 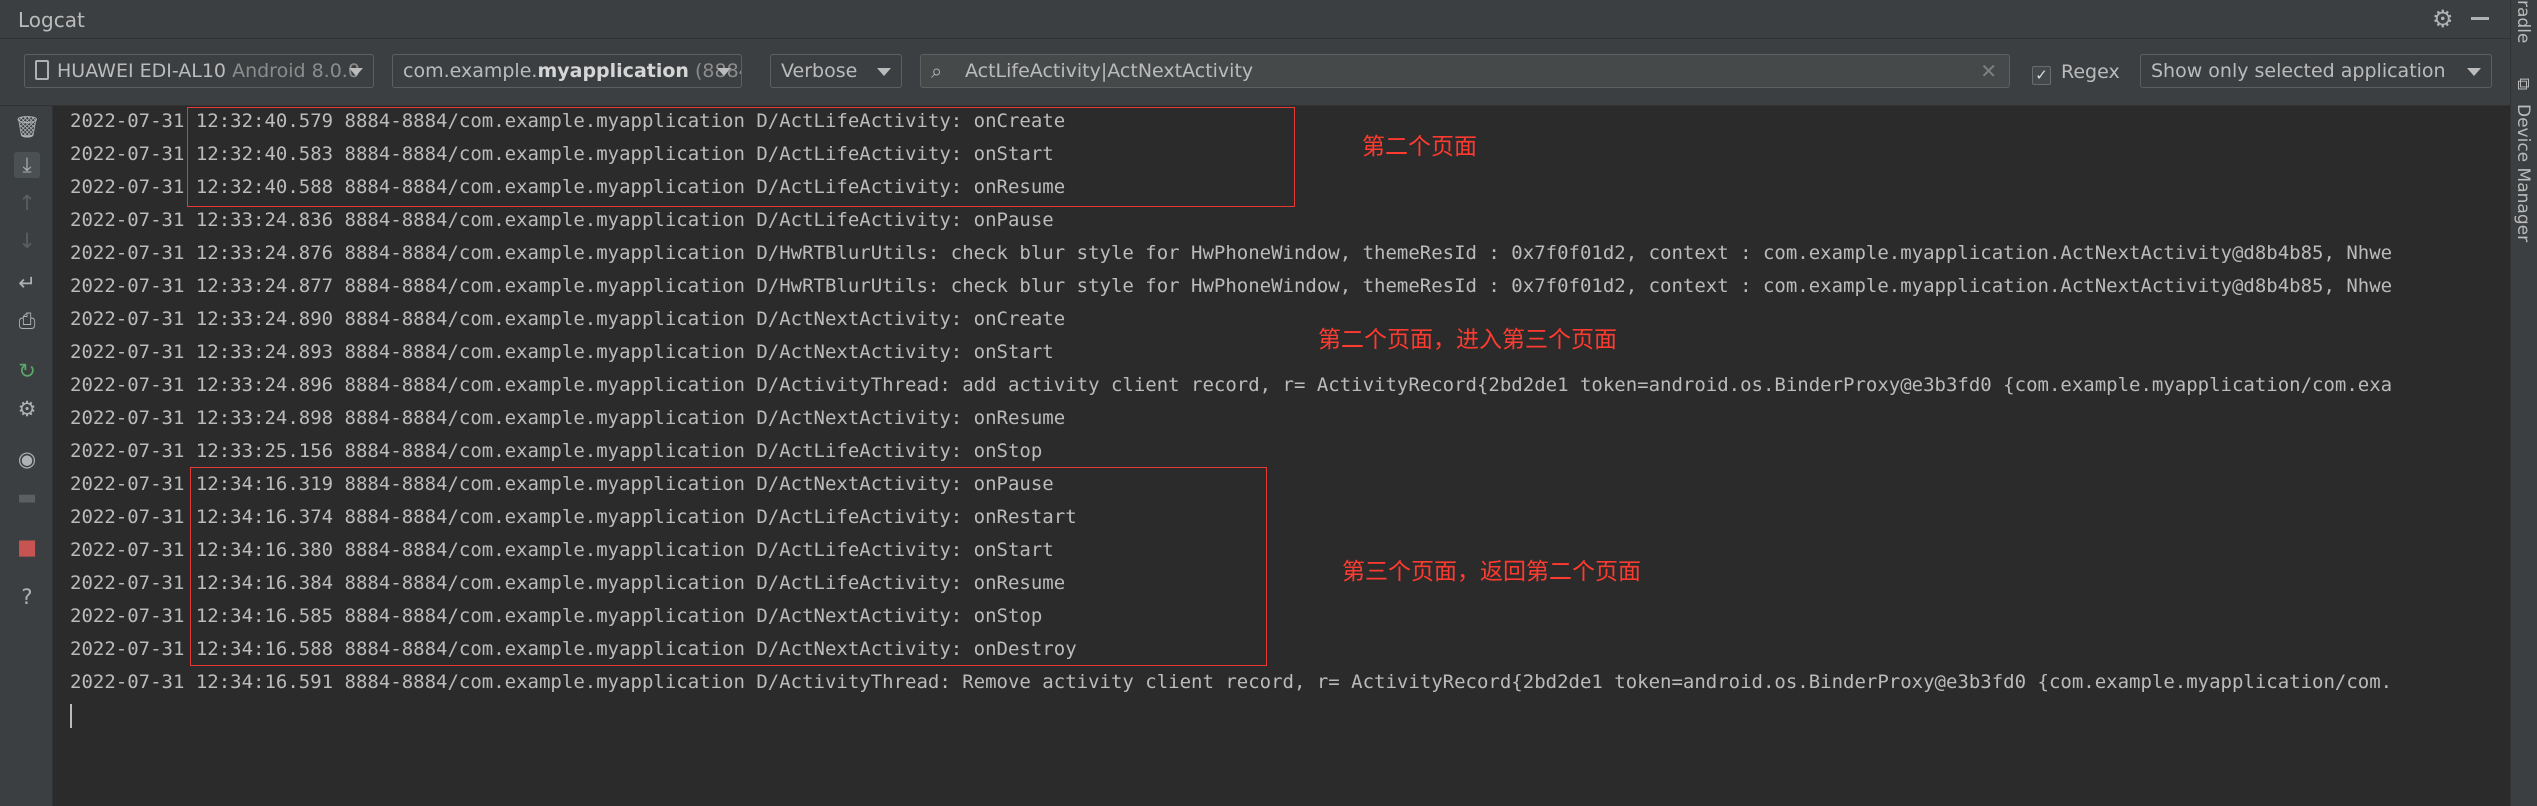 What do you see at coordinates (2523, 173) in the screenshot?
I see `device-manager-tab: Device Manager` at bounding box center [2523, 173].